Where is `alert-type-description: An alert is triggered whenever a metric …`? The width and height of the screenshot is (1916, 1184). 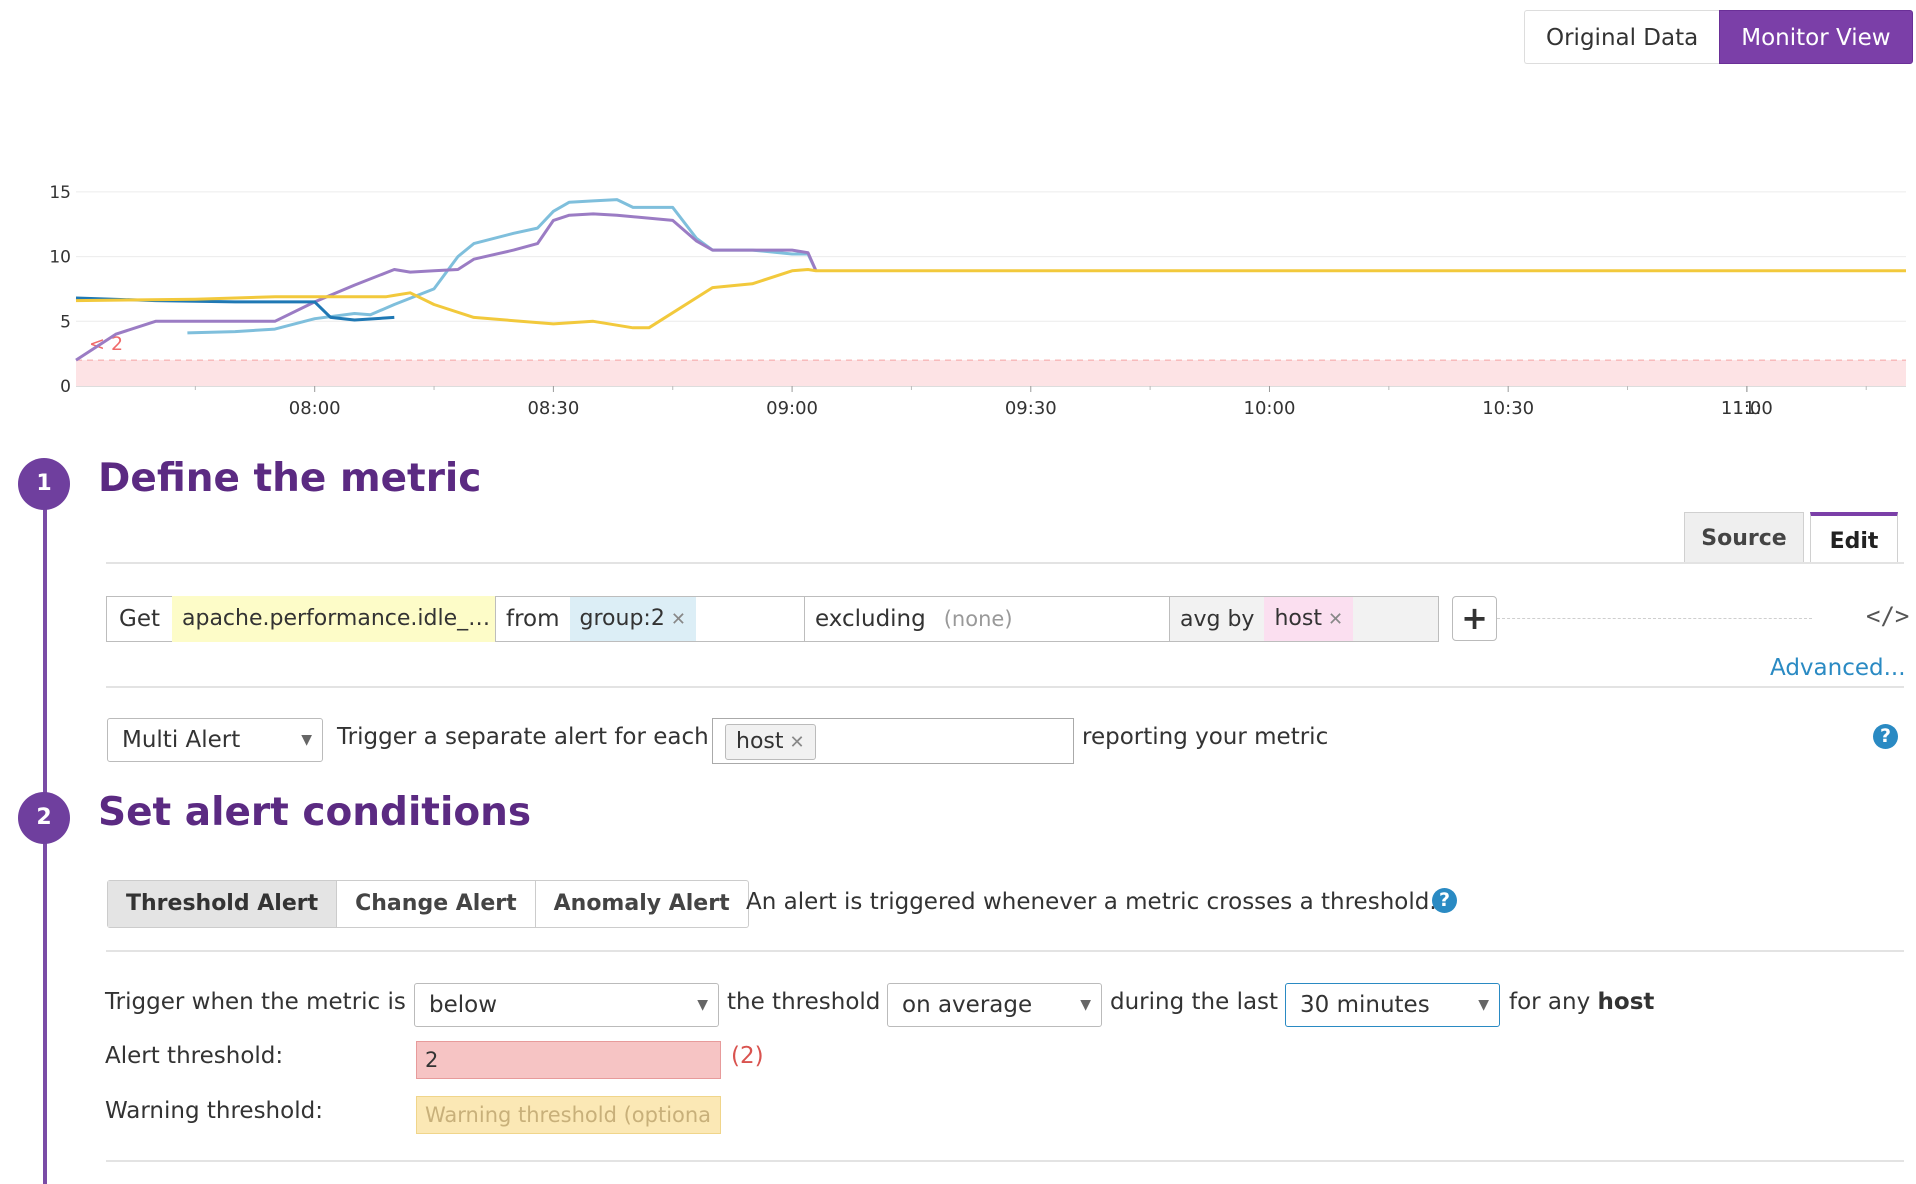 alert-type-description: An alert is triggered whenever a metric … is located at coordinates (1091, 902).